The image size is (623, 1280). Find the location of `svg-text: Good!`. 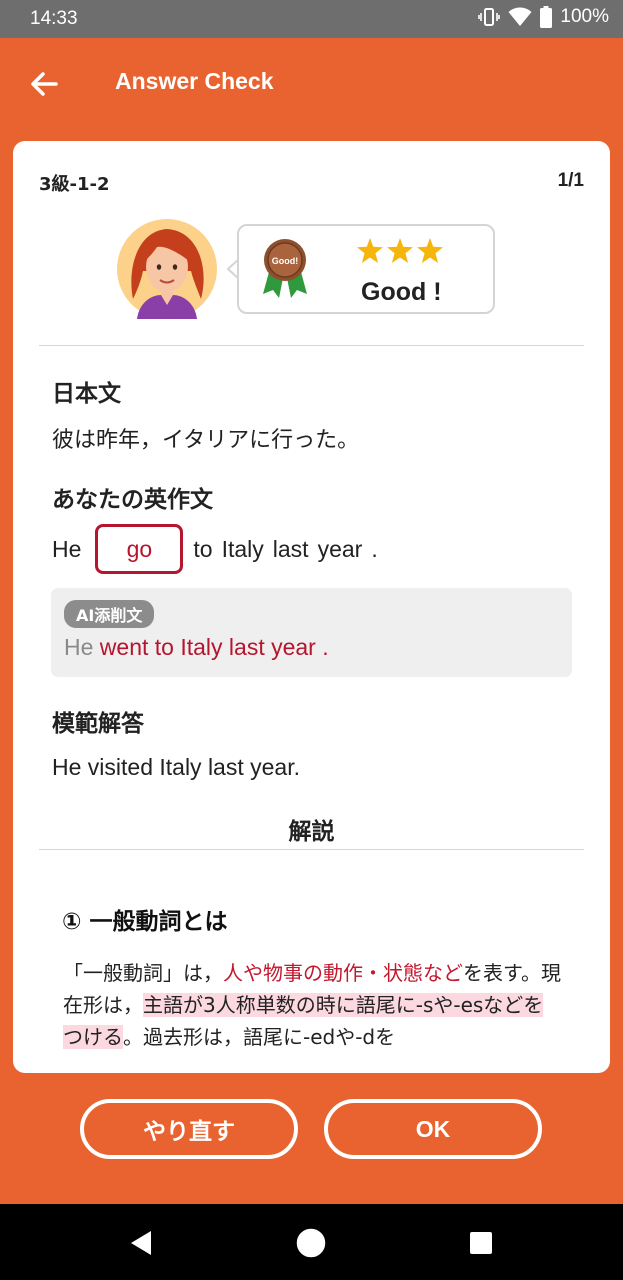

svg-text: Good! is located at coordinates (285, 261).